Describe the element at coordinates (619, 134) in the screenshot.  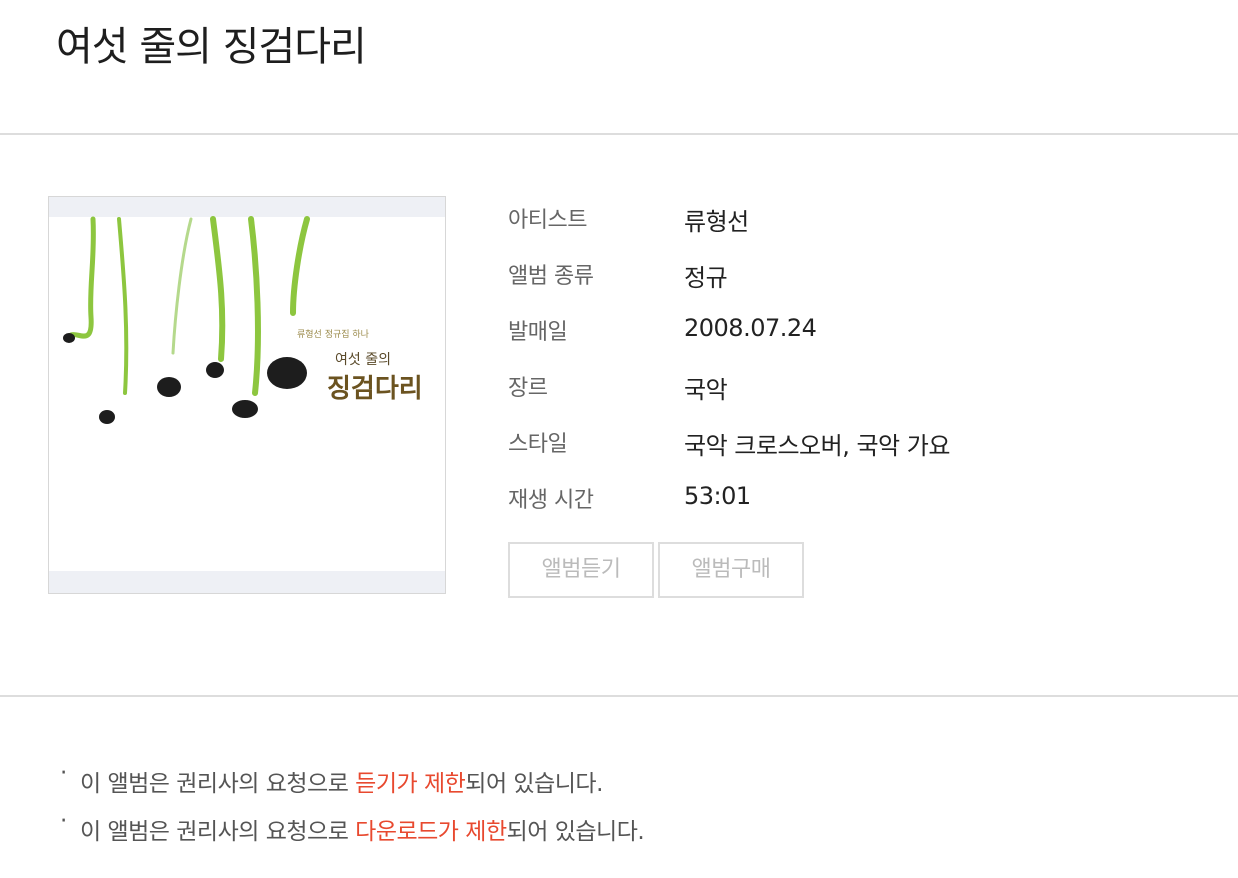
I see `header-divider` at that location.